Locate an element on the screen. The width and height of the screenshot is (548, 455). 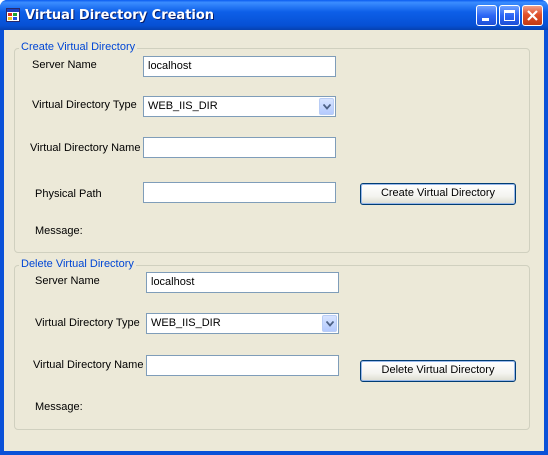
create-type-label: Virtual Directory Type is located at coordinates (84, 105).